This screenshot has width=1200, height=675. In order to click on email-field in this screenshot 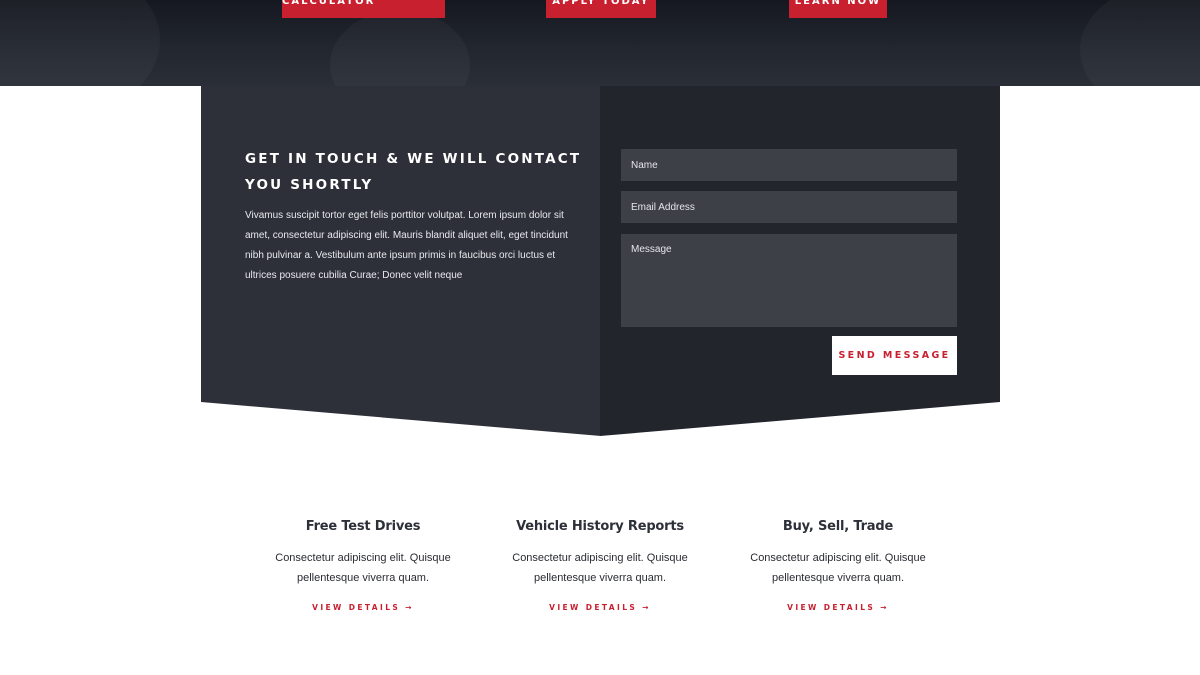, I will do `click(789, 207)`.